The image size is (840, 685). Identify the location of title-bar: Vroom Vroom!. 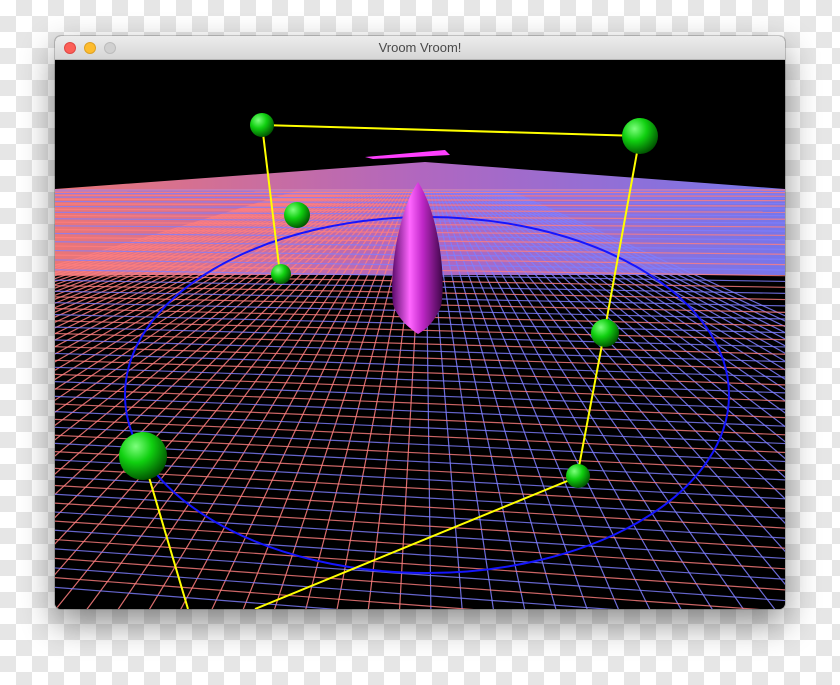
(420, 48).